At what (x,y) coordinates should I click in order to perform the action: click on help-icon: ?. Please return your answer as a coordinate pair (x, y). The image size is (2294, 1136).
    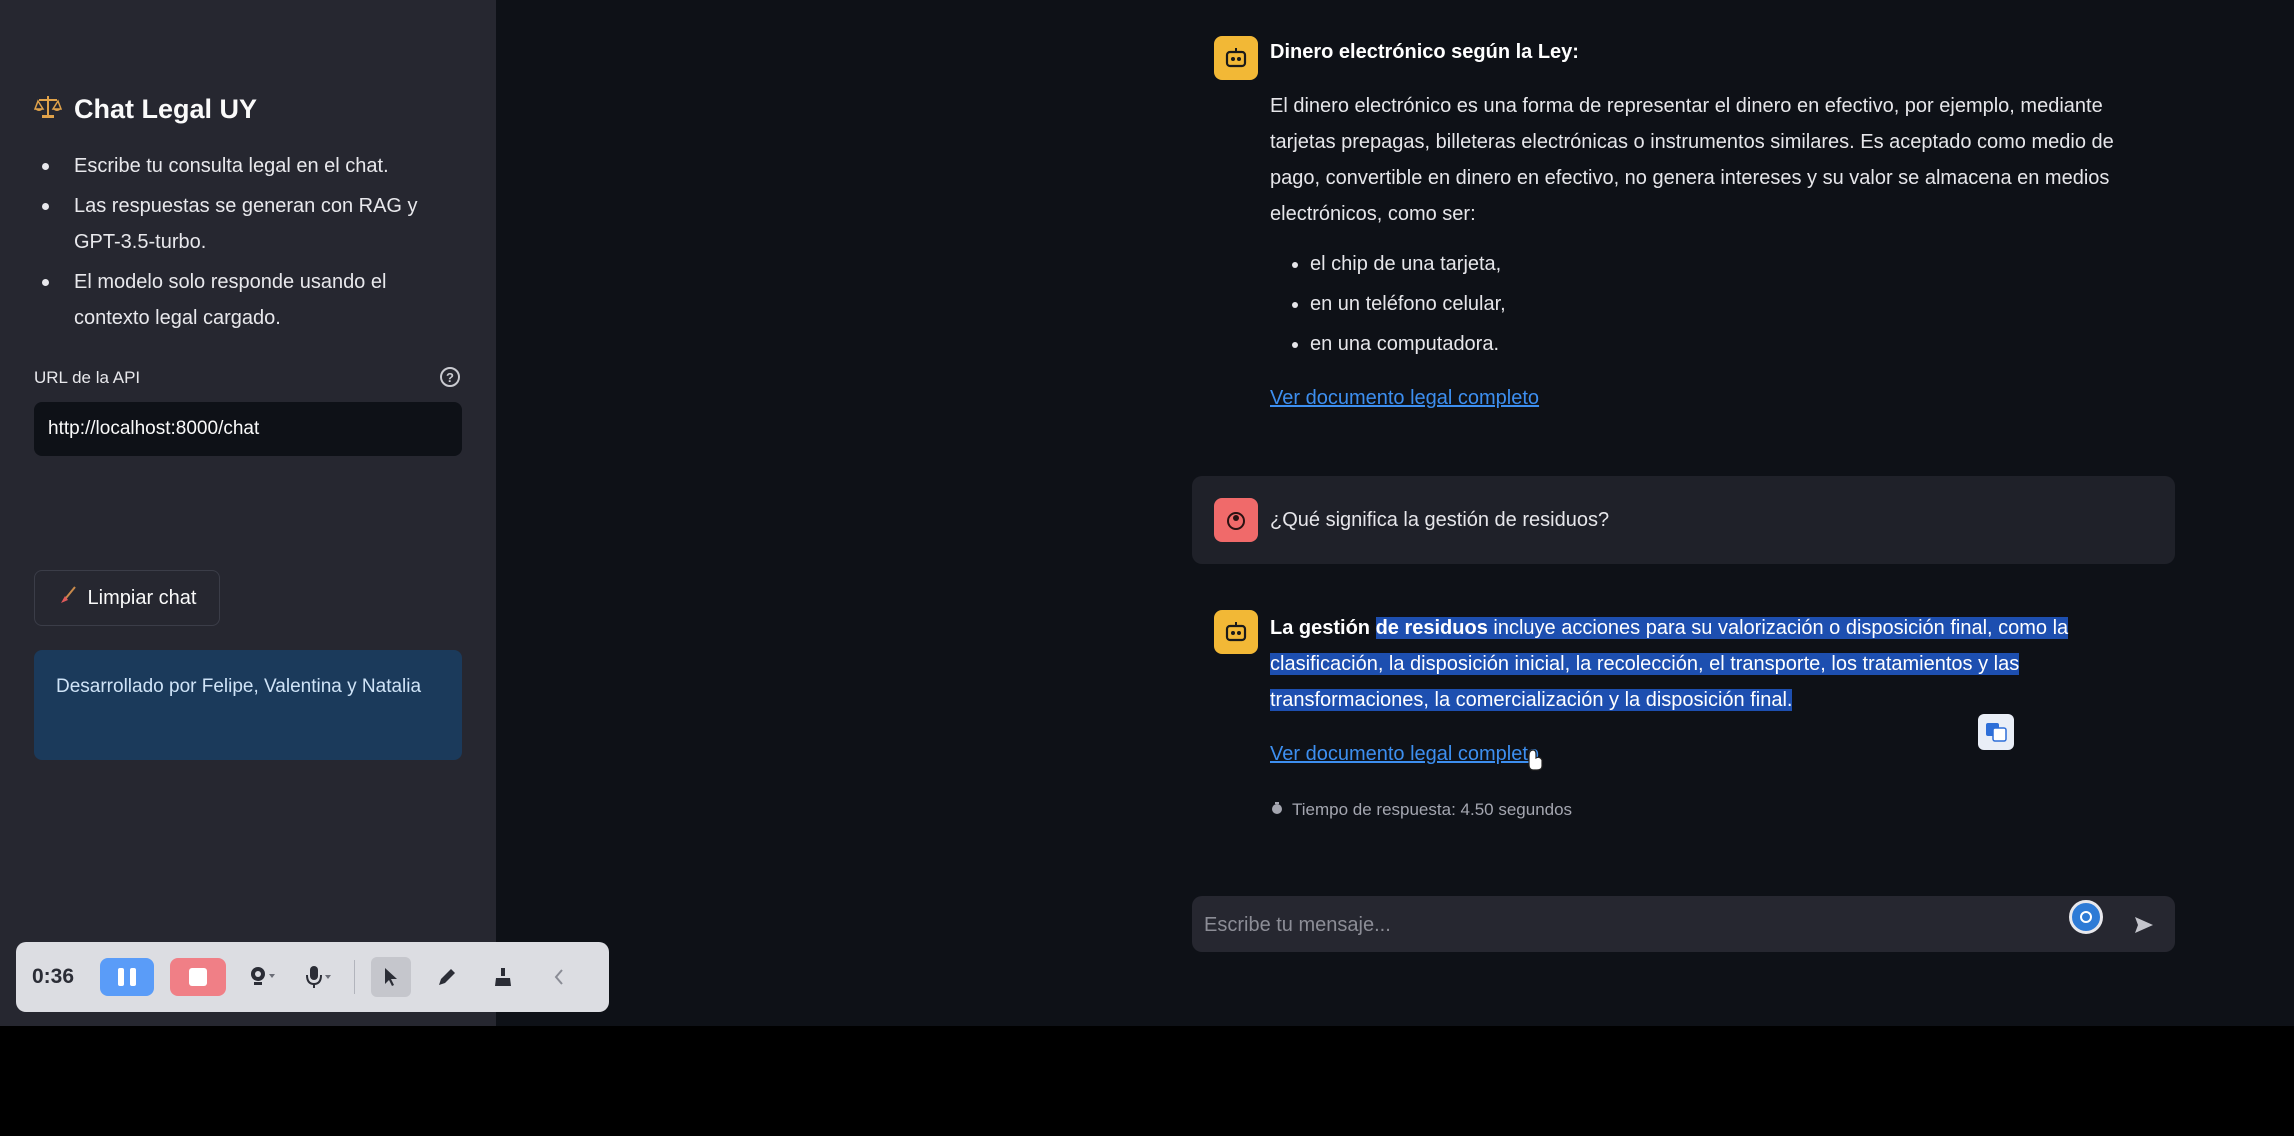
    Looking at the image, I should click on (450, 377).